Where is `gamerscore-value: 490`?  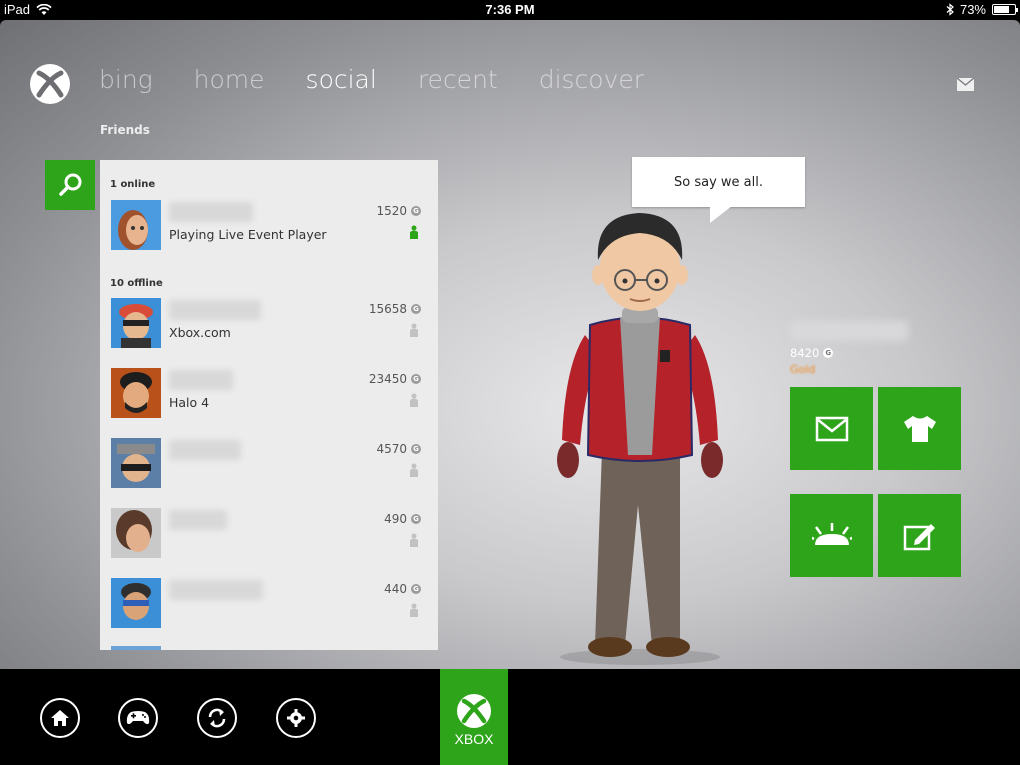 gamerscore-value: 490 is located at coordinates (395, 519).